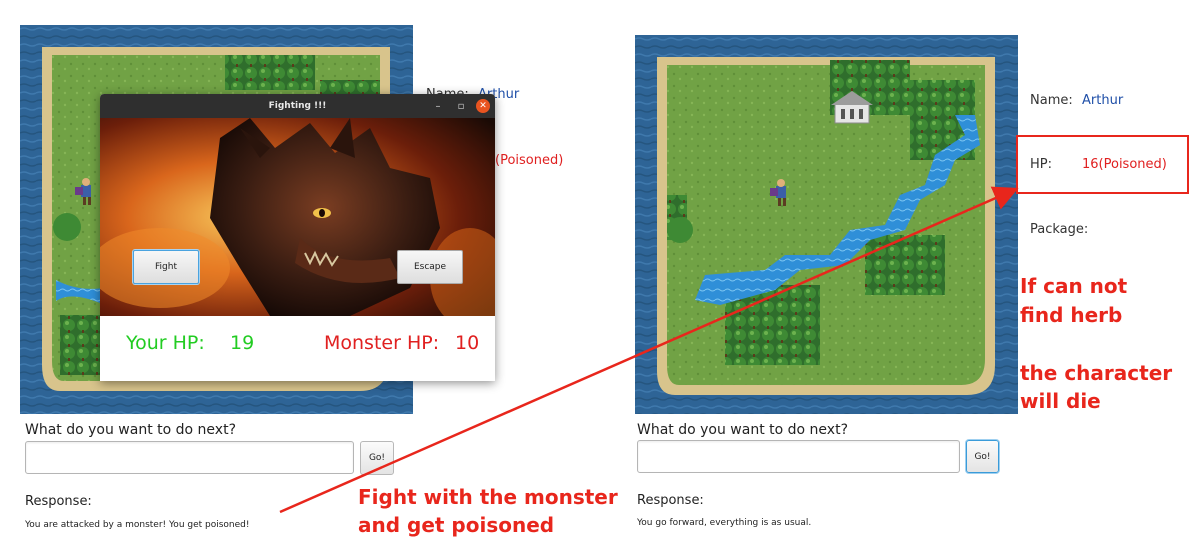  I want to click on annotation-herb-line2: find herb, so click(1071, 315).